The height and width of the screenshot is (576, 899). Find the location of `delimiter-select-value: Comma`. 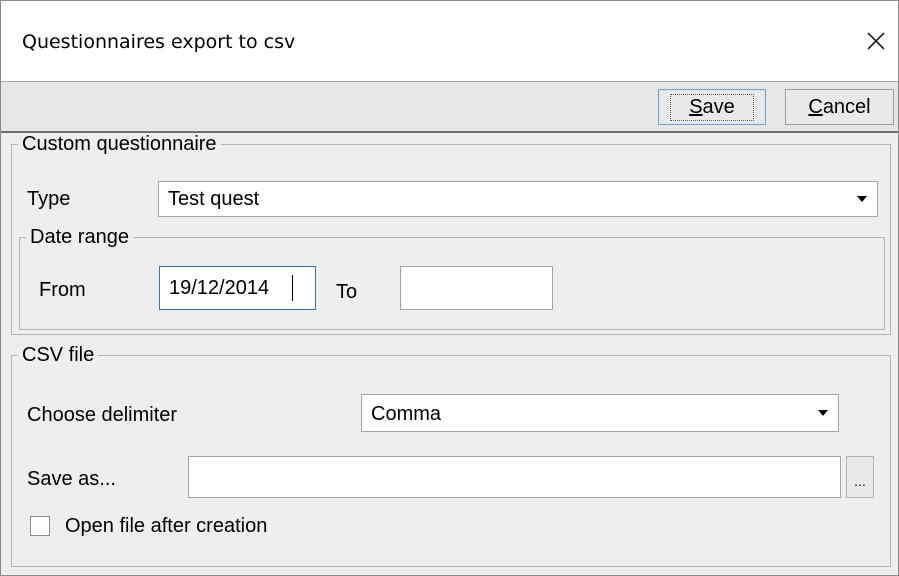

delimiter-select-value: Comma is located at coordinates (406, 414).